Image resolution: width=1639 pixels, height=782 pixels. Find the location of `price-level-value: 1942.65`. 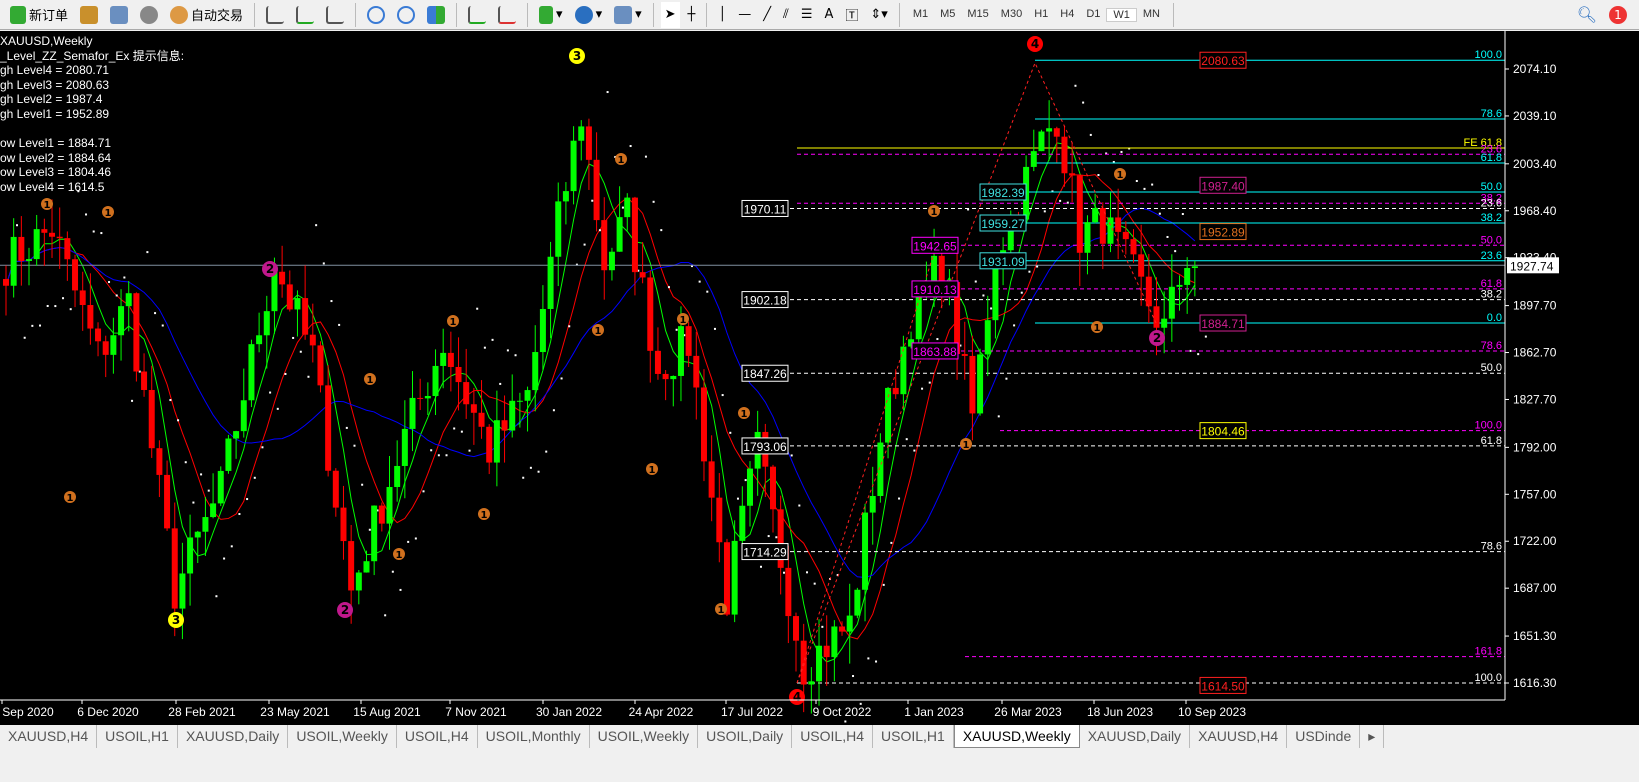

price-level-value: 1942.65 is located at coordinates (935, 246).